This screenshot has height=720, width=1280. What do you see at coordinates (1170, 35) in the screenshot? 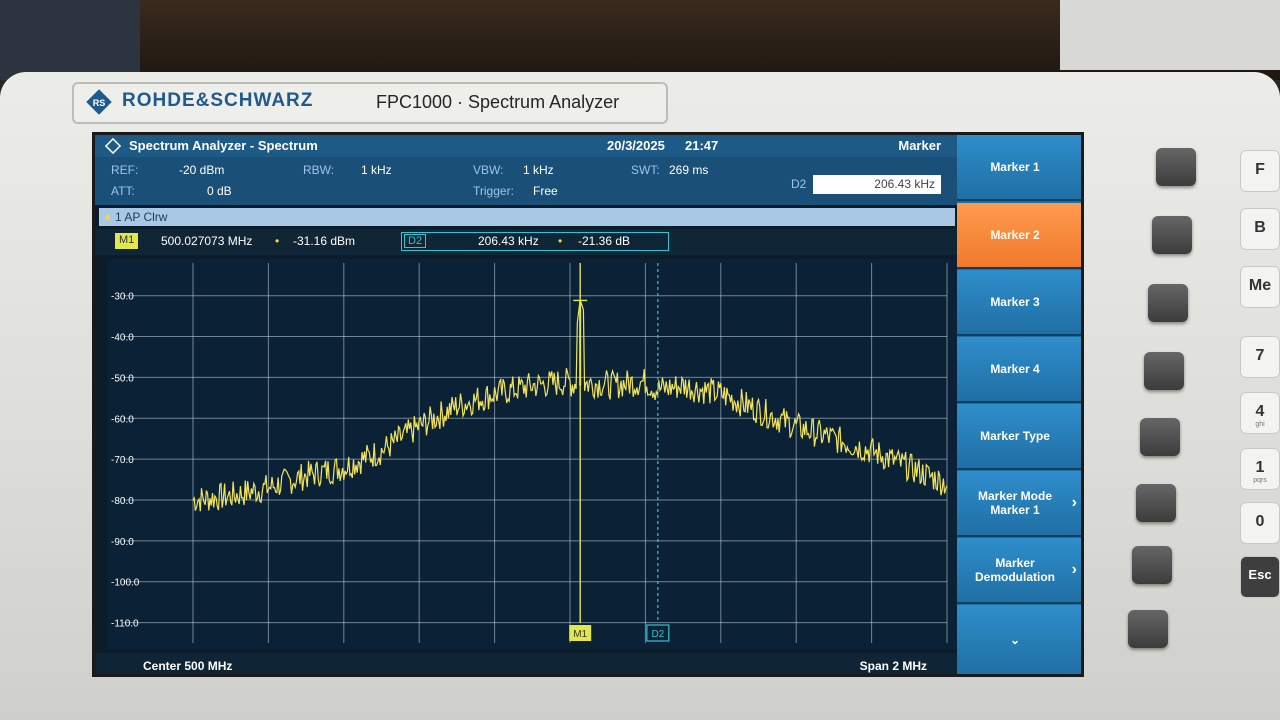
I see `background-wall` at bounding box center [1170, 35].